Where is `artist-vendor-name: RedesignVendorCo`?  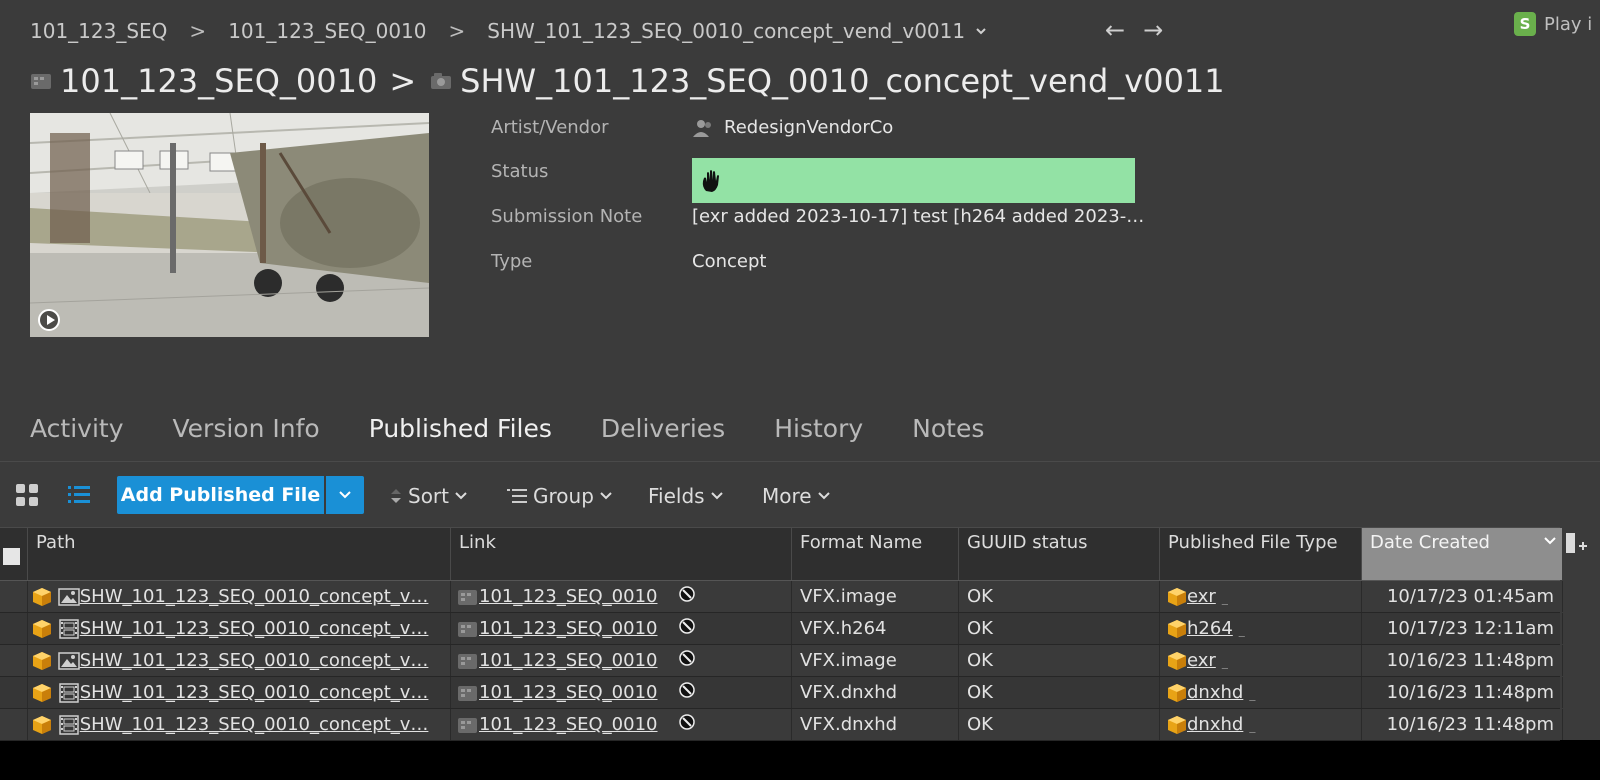
artist-vendor-name: RedesignVendorCo is located at coordinates (809, 127).